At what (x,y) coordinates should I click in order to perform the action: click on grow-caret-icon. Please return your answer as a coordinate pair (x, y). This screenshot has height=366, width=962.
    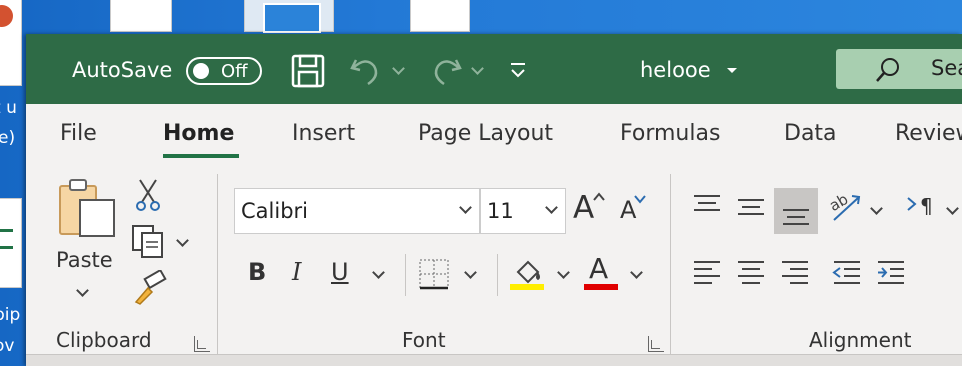
    Looking at the image, I should click on (599, 196).